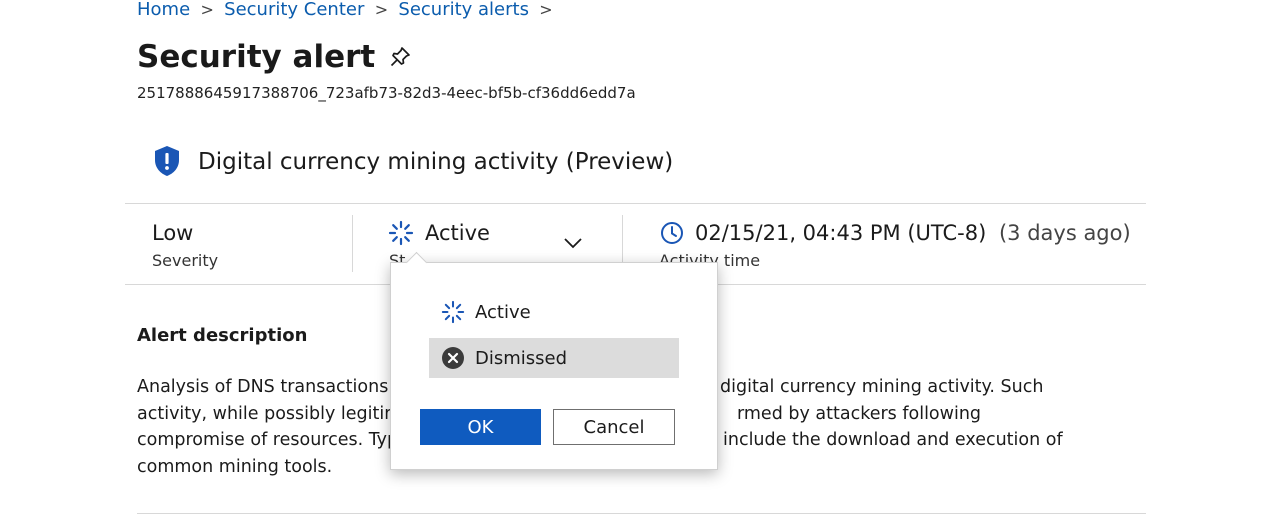 The height and width of the screenshot is (515, 1271). What do you see at coordinates (400, 57) in the screenshot?
I see `pin-icon` at bounding box center [400, 57].